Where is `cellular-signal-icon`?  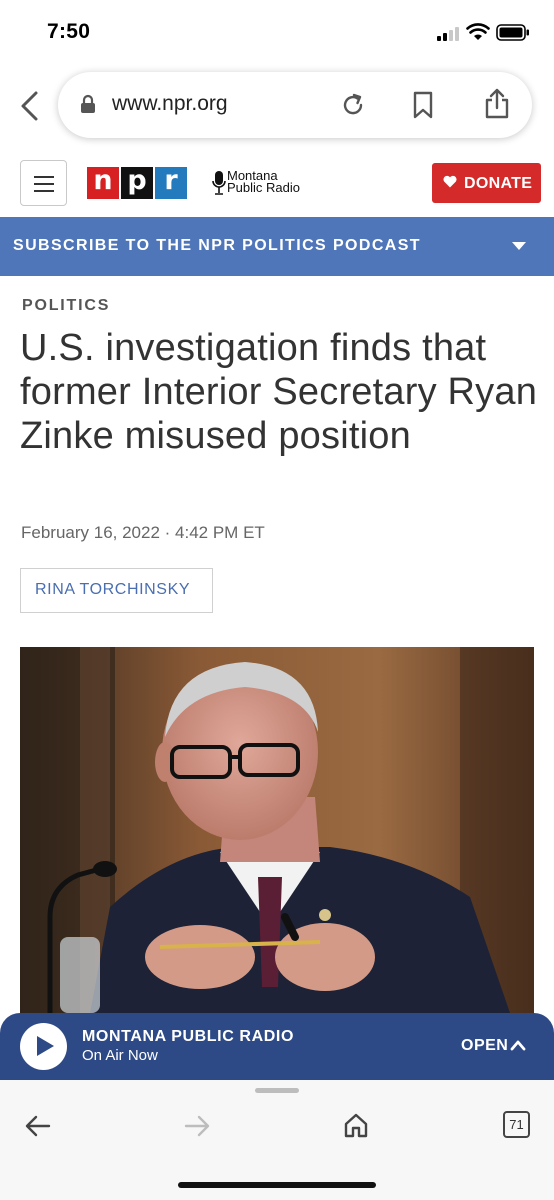 cellular-signal-icon is located at coordinates (450, 34).